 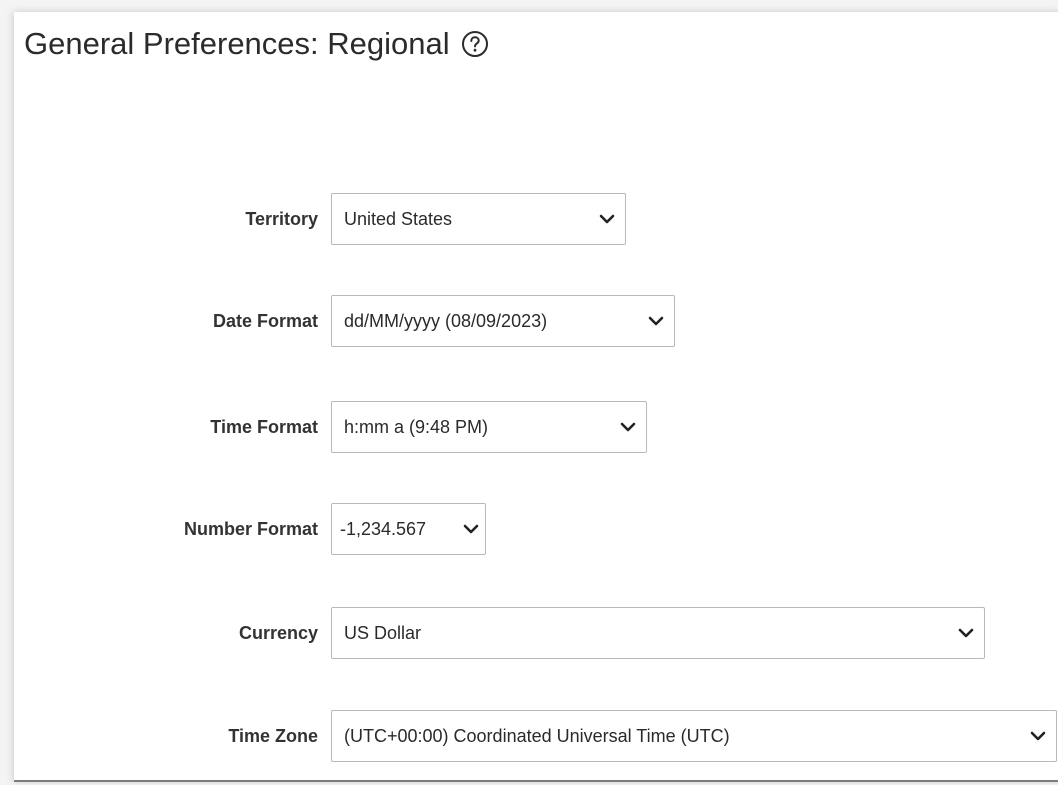 I want to click on time-zone-label-cell: Time Zone, so click(x=166, y=736).